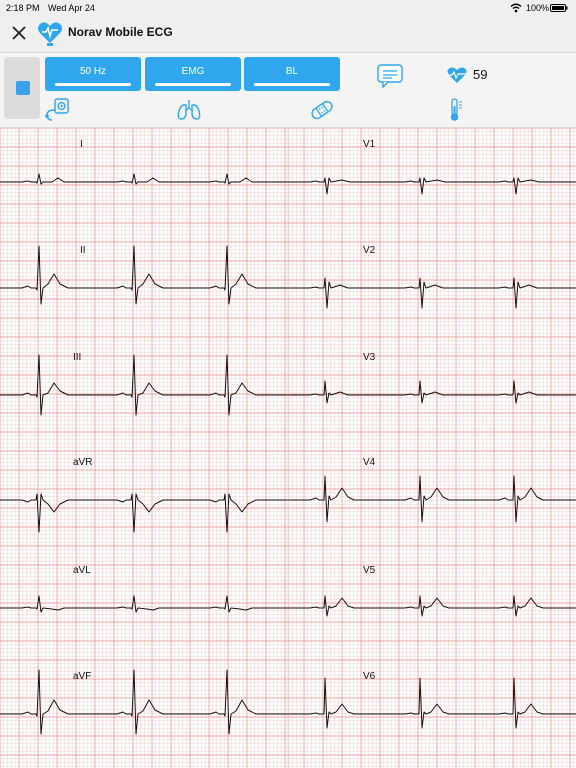  Describe the element at coordinates (369, 462) in the screenshot. I see `lead-label-v4: V4` at that location.